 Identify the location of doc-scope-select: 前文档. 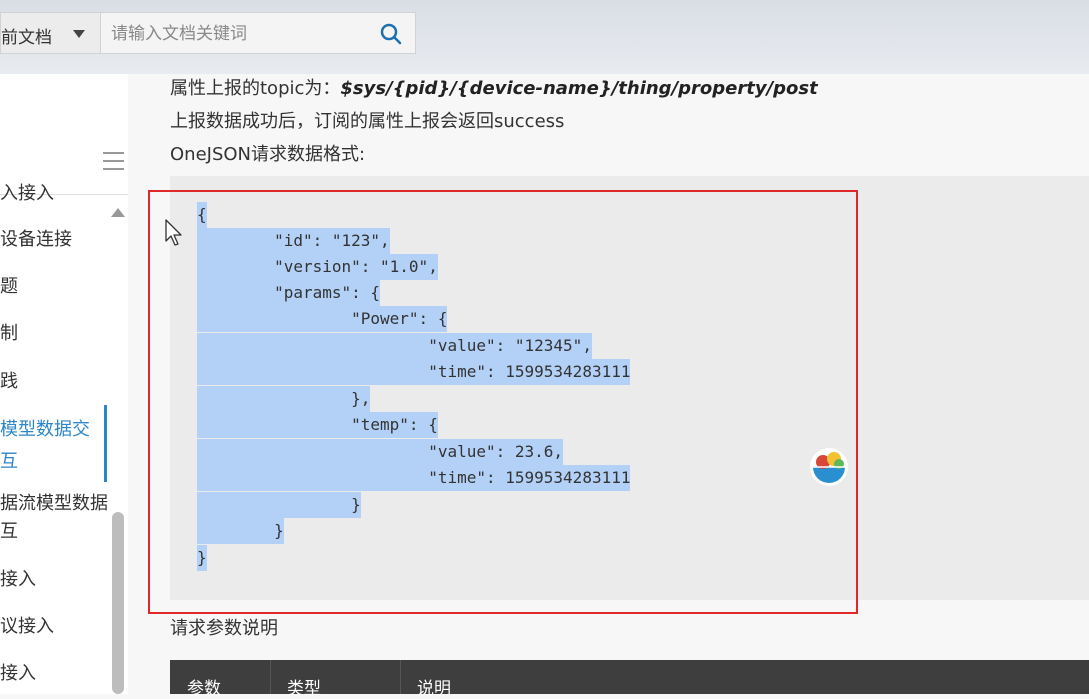
(50, 33).